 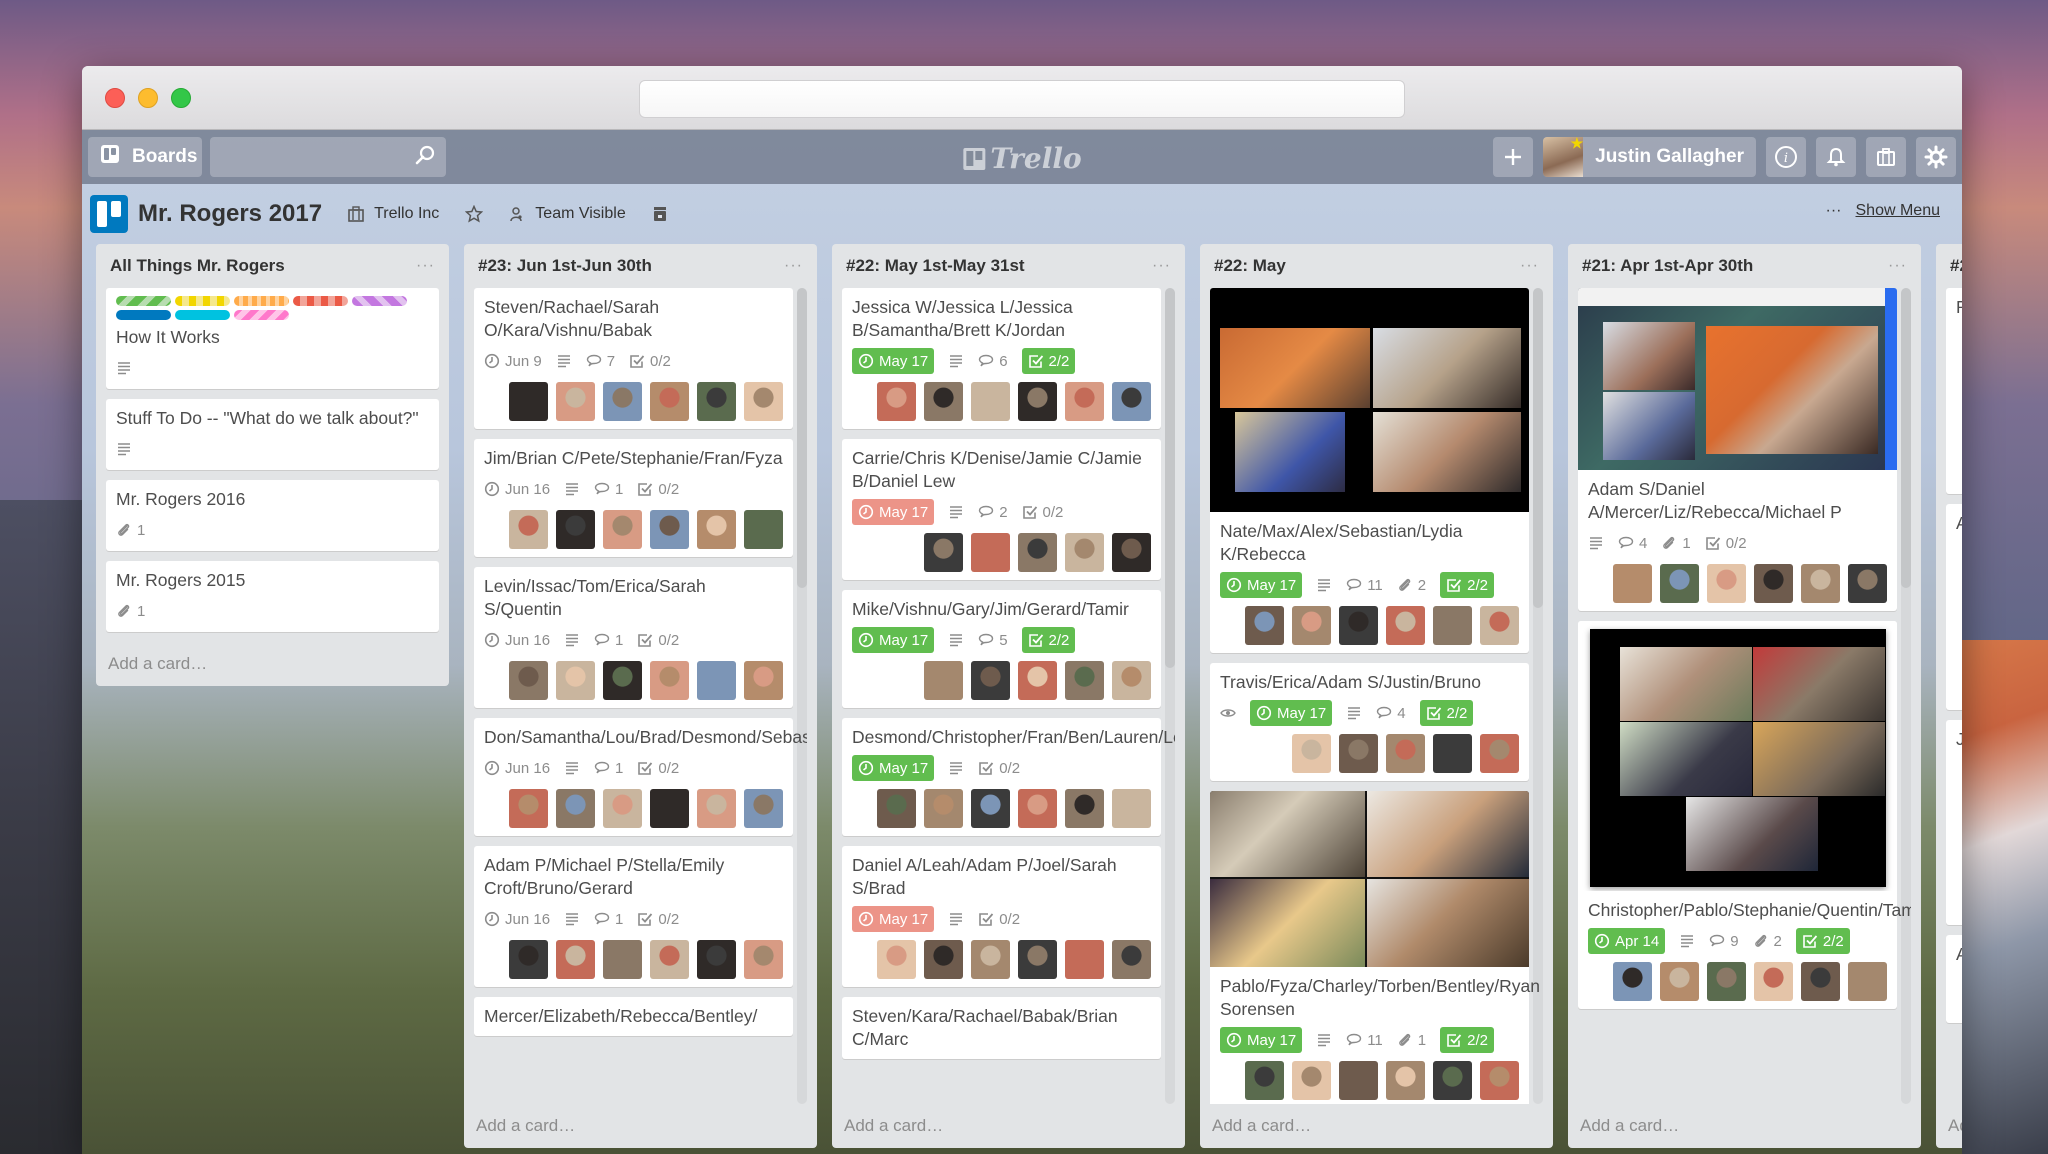 What do you see at coordinates (1161, 266) in the screenshot?
I see `list-menu-icon: ···` at bounding box center [1161, 266].